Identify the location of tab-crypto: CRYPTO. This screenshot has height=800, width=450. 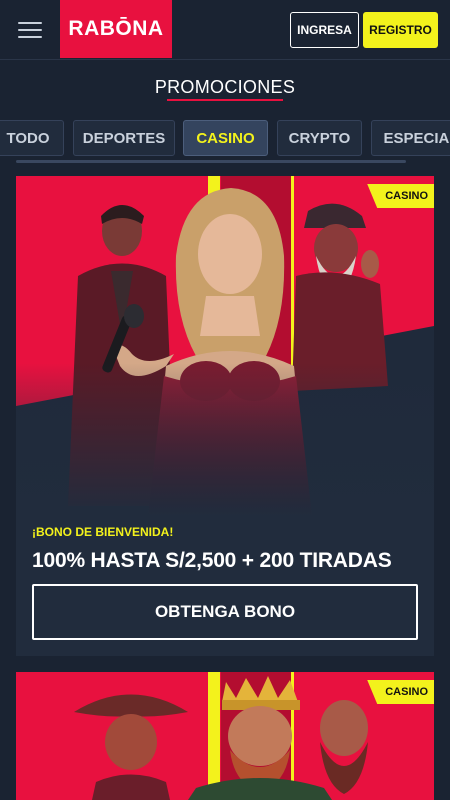
(319, 138).